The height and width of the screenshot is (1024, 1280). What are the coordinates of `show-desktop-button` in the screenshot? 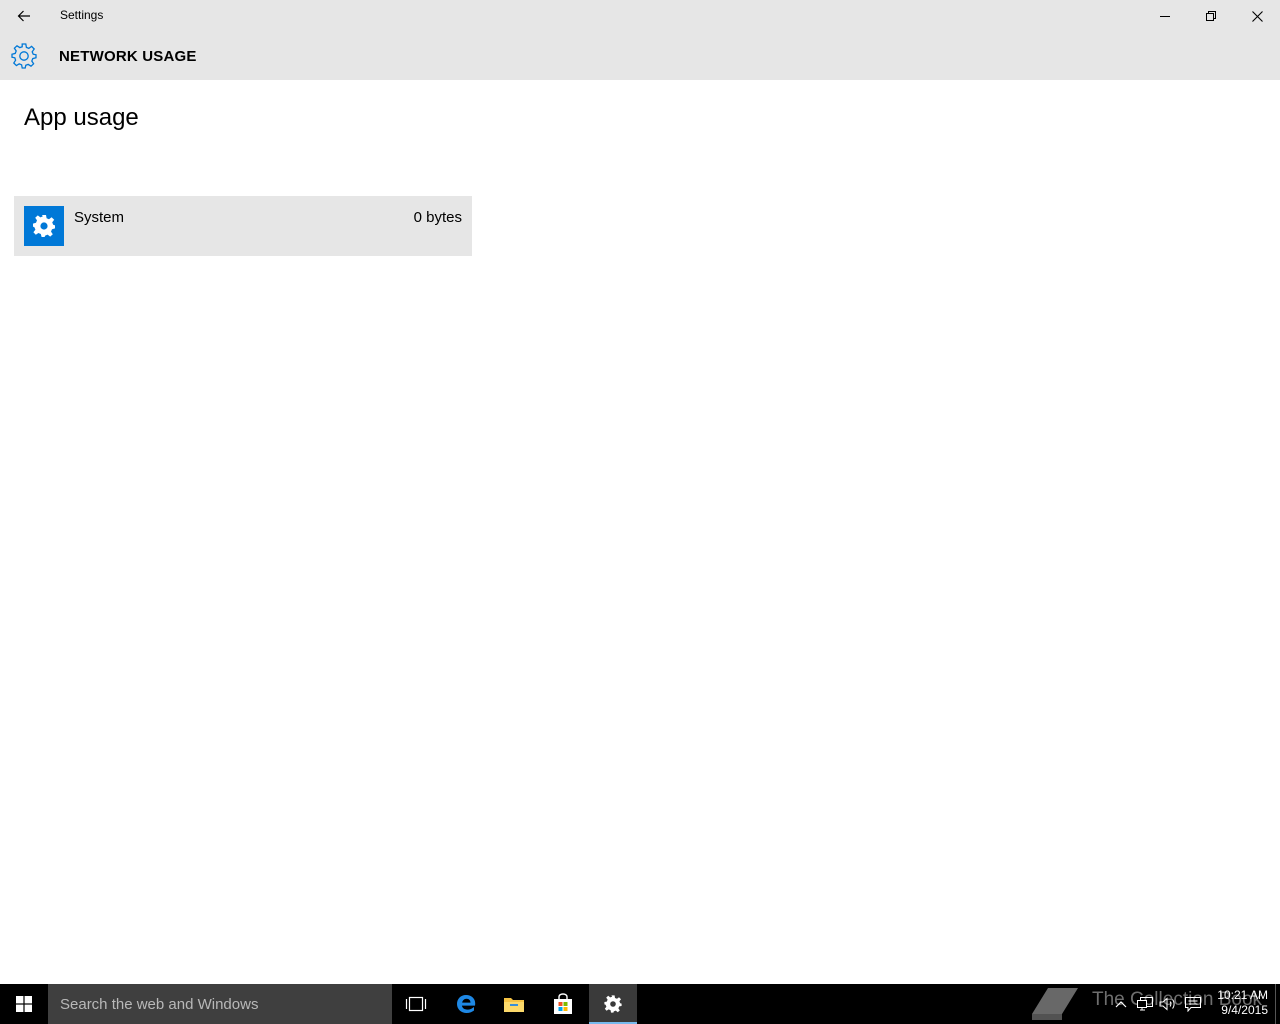 It's located at (1277, 1004).